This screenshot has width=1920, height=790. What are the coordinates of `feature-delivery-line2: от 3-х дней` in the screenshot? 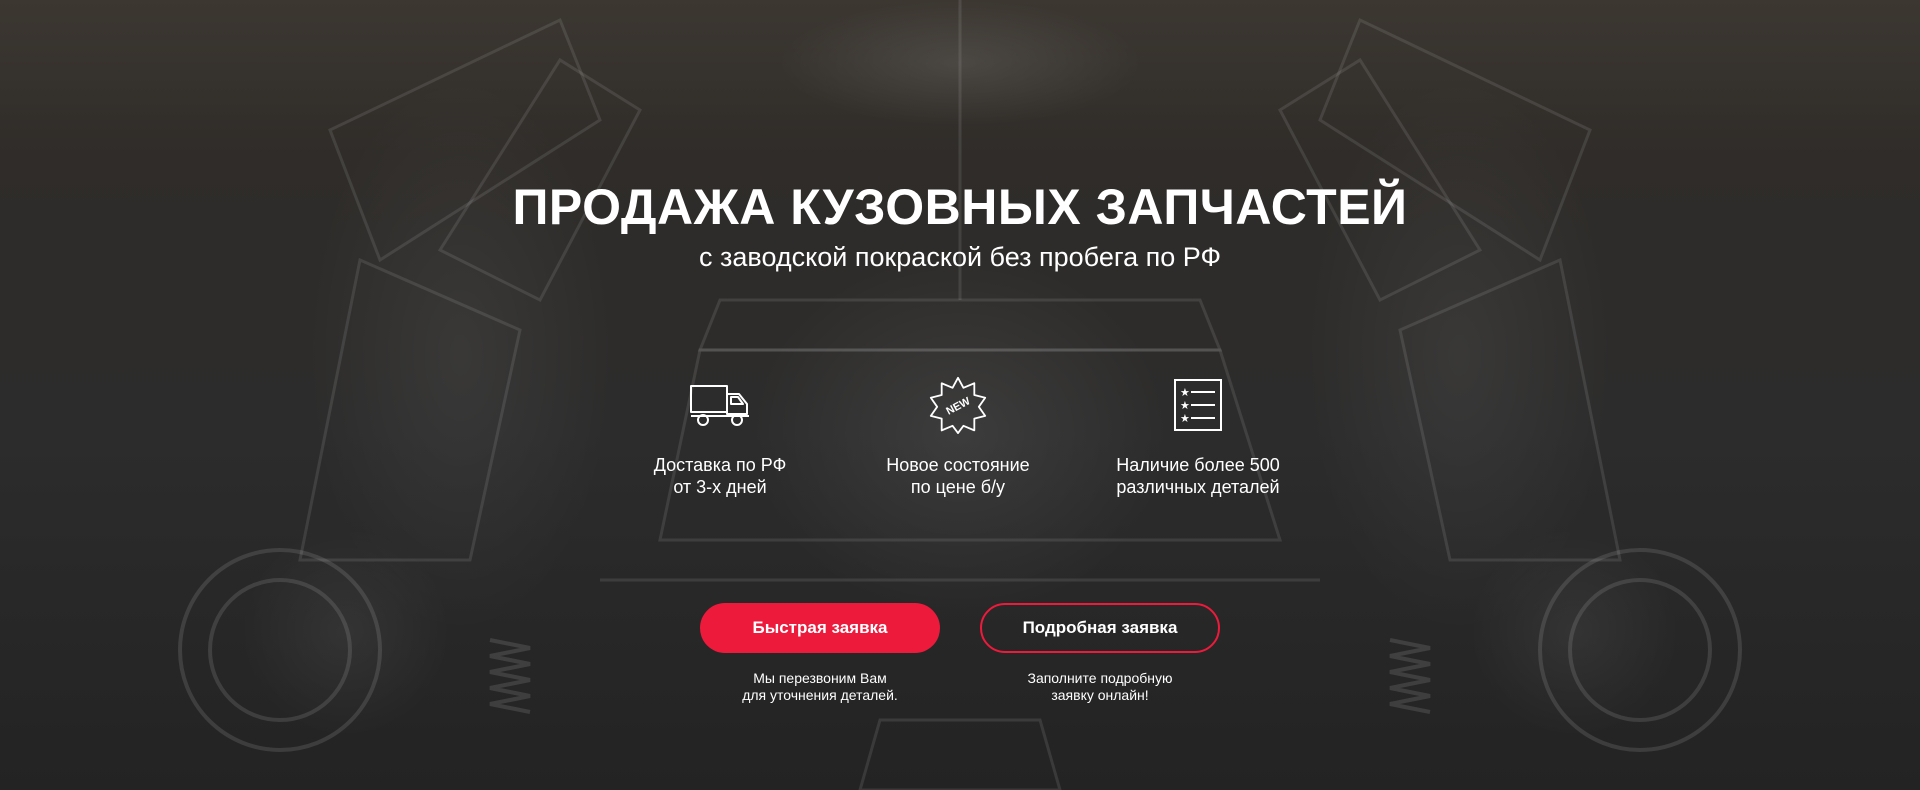 It's located at (720, 487).